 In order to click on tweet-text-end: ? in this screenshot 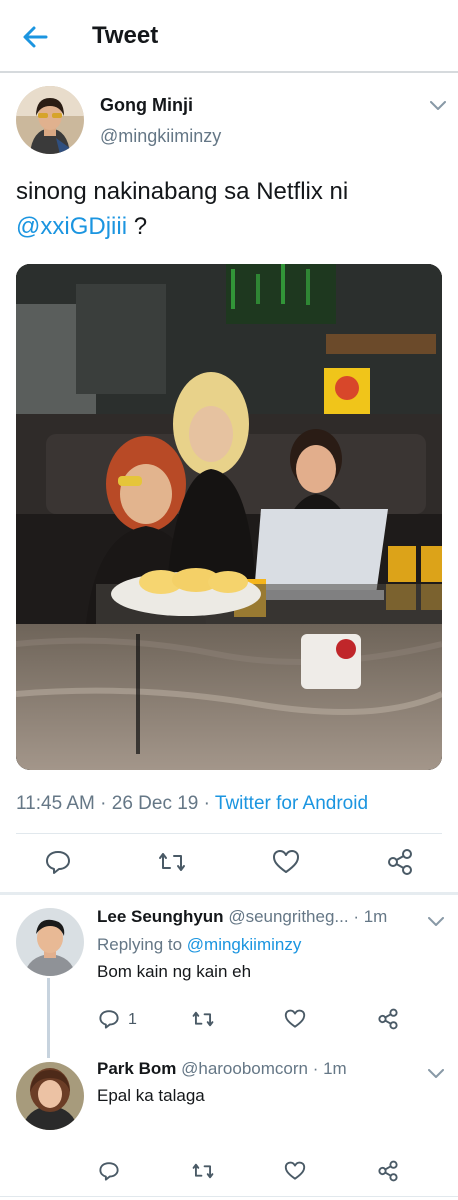, I will do `click(137, 226)`.